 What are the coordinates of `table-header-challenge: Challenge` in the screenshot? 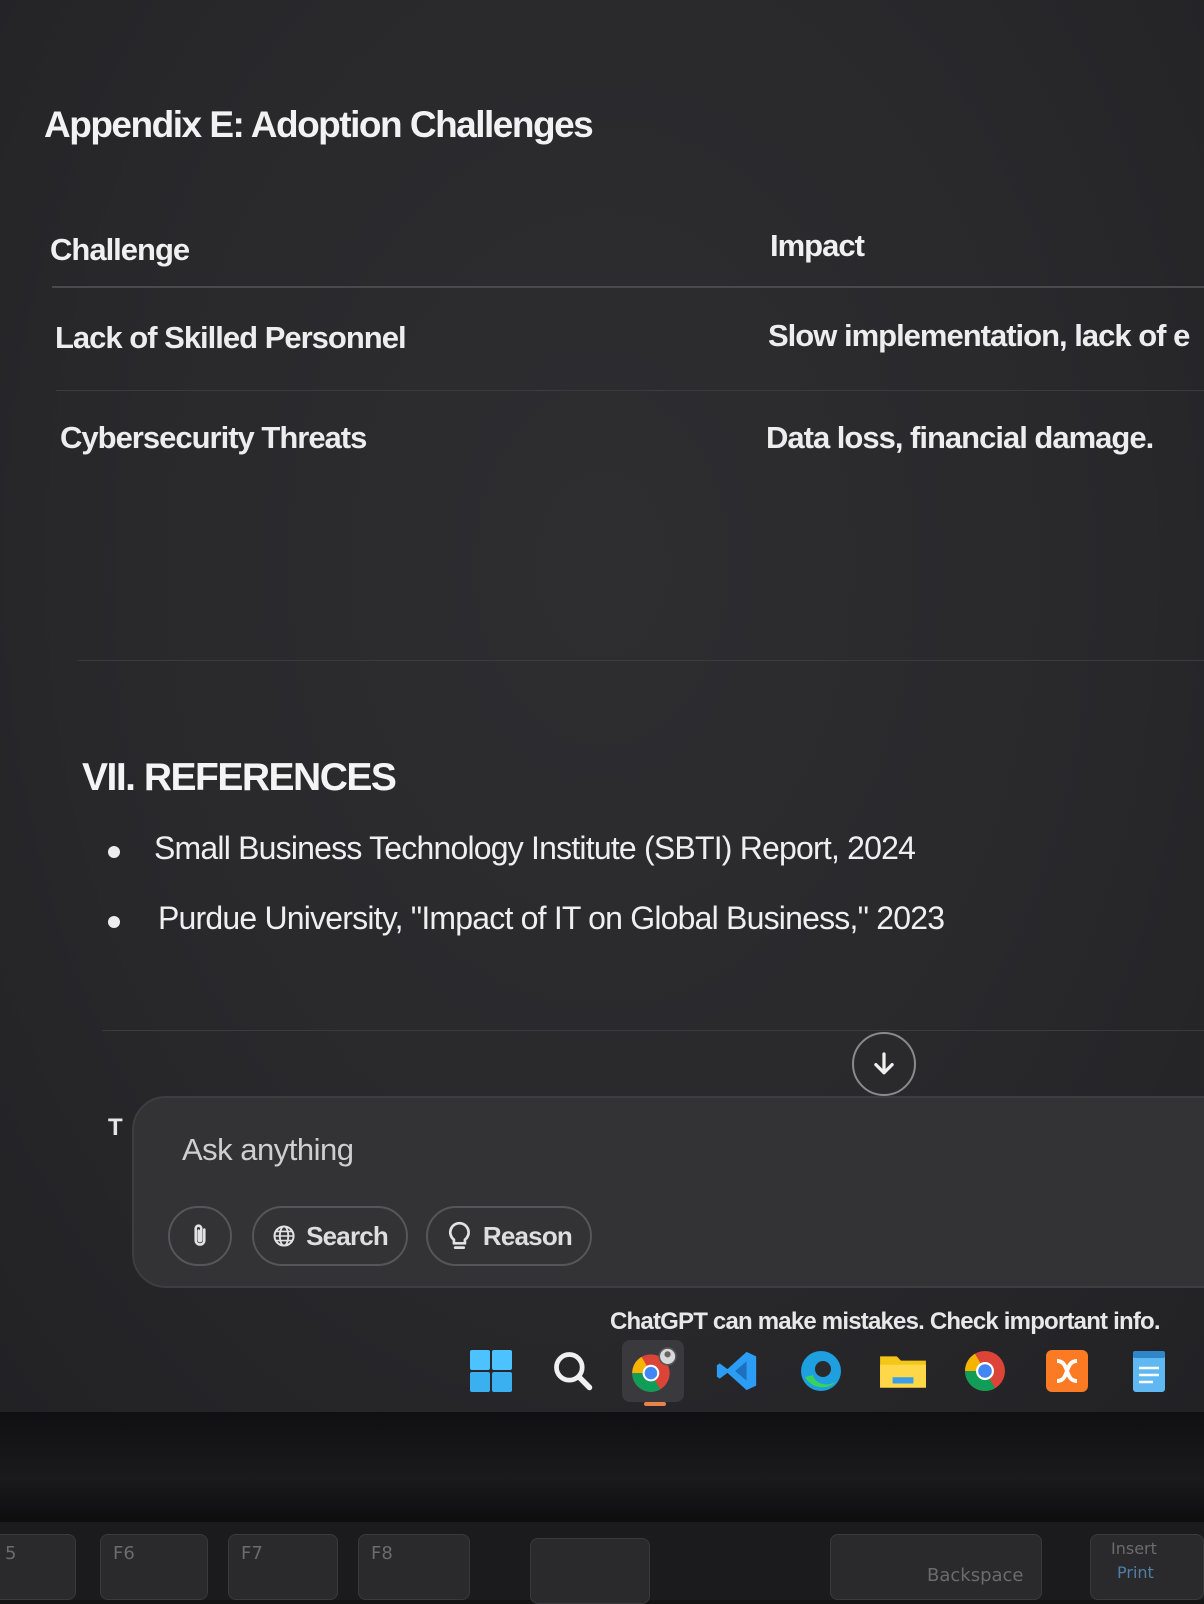 It's located at (120, 249).